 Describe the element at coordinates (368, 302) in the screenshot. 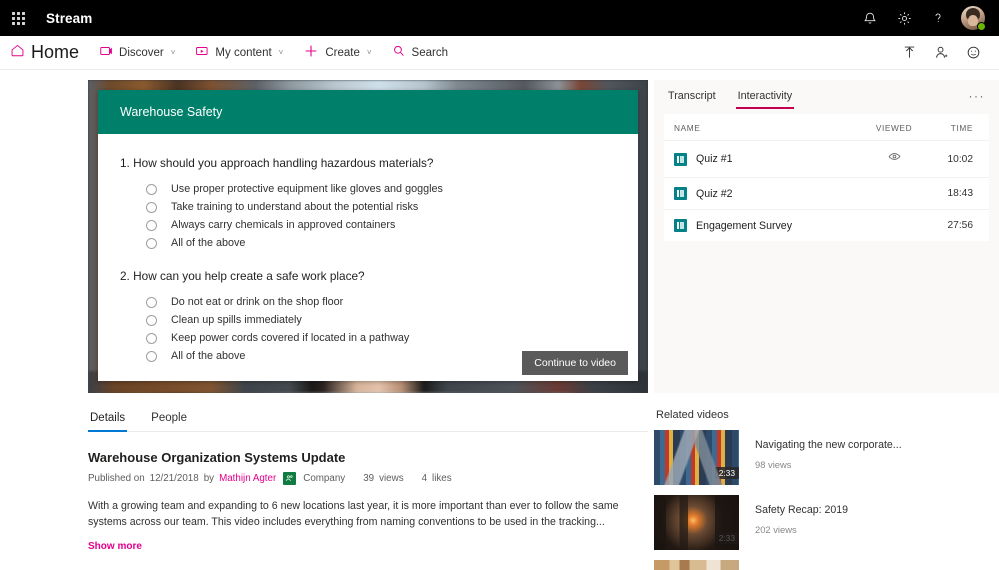

I see `quiz-option: Do not eat or drink on the shop floor` at that location.